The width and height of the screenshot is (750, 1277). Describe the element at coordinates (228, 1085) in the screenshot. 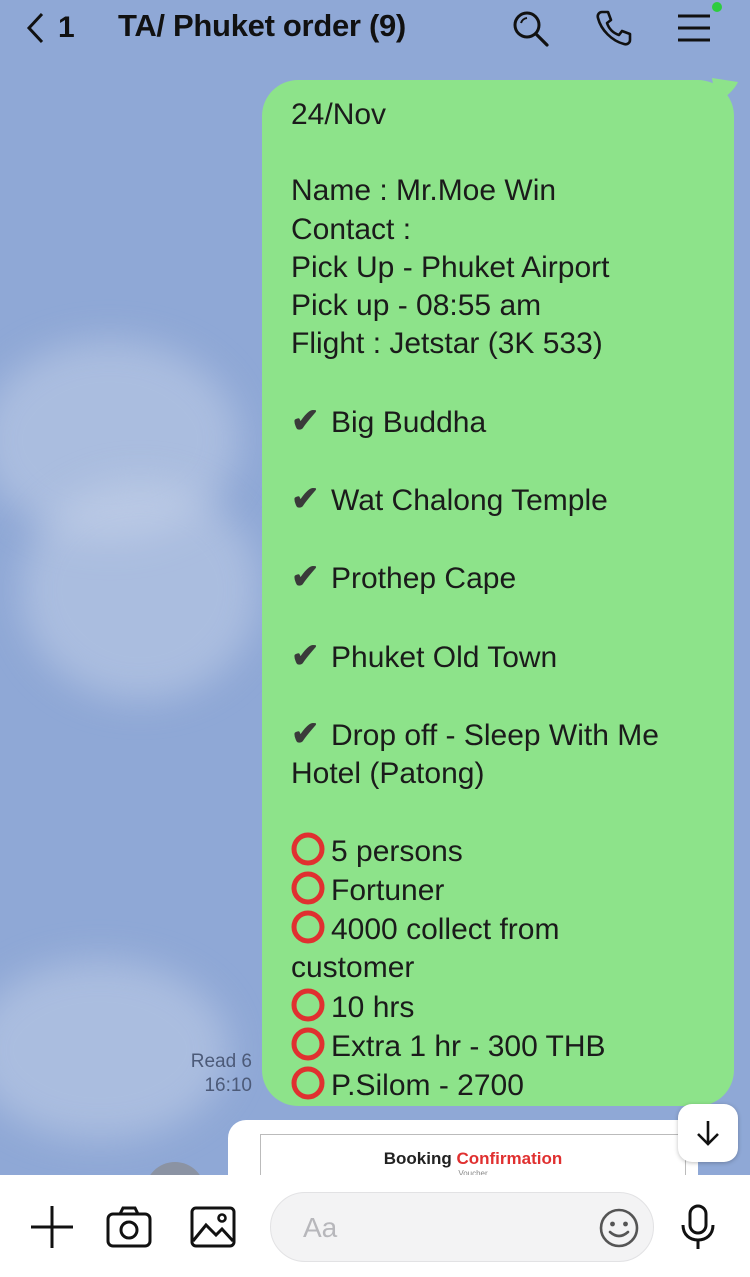

I see `message-time: 16:10` at that location.